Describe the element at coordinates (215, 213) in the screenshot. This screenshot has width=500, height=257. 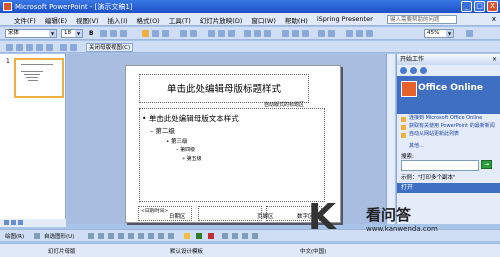
I see `footer-placeholder: 日期区` at that location.